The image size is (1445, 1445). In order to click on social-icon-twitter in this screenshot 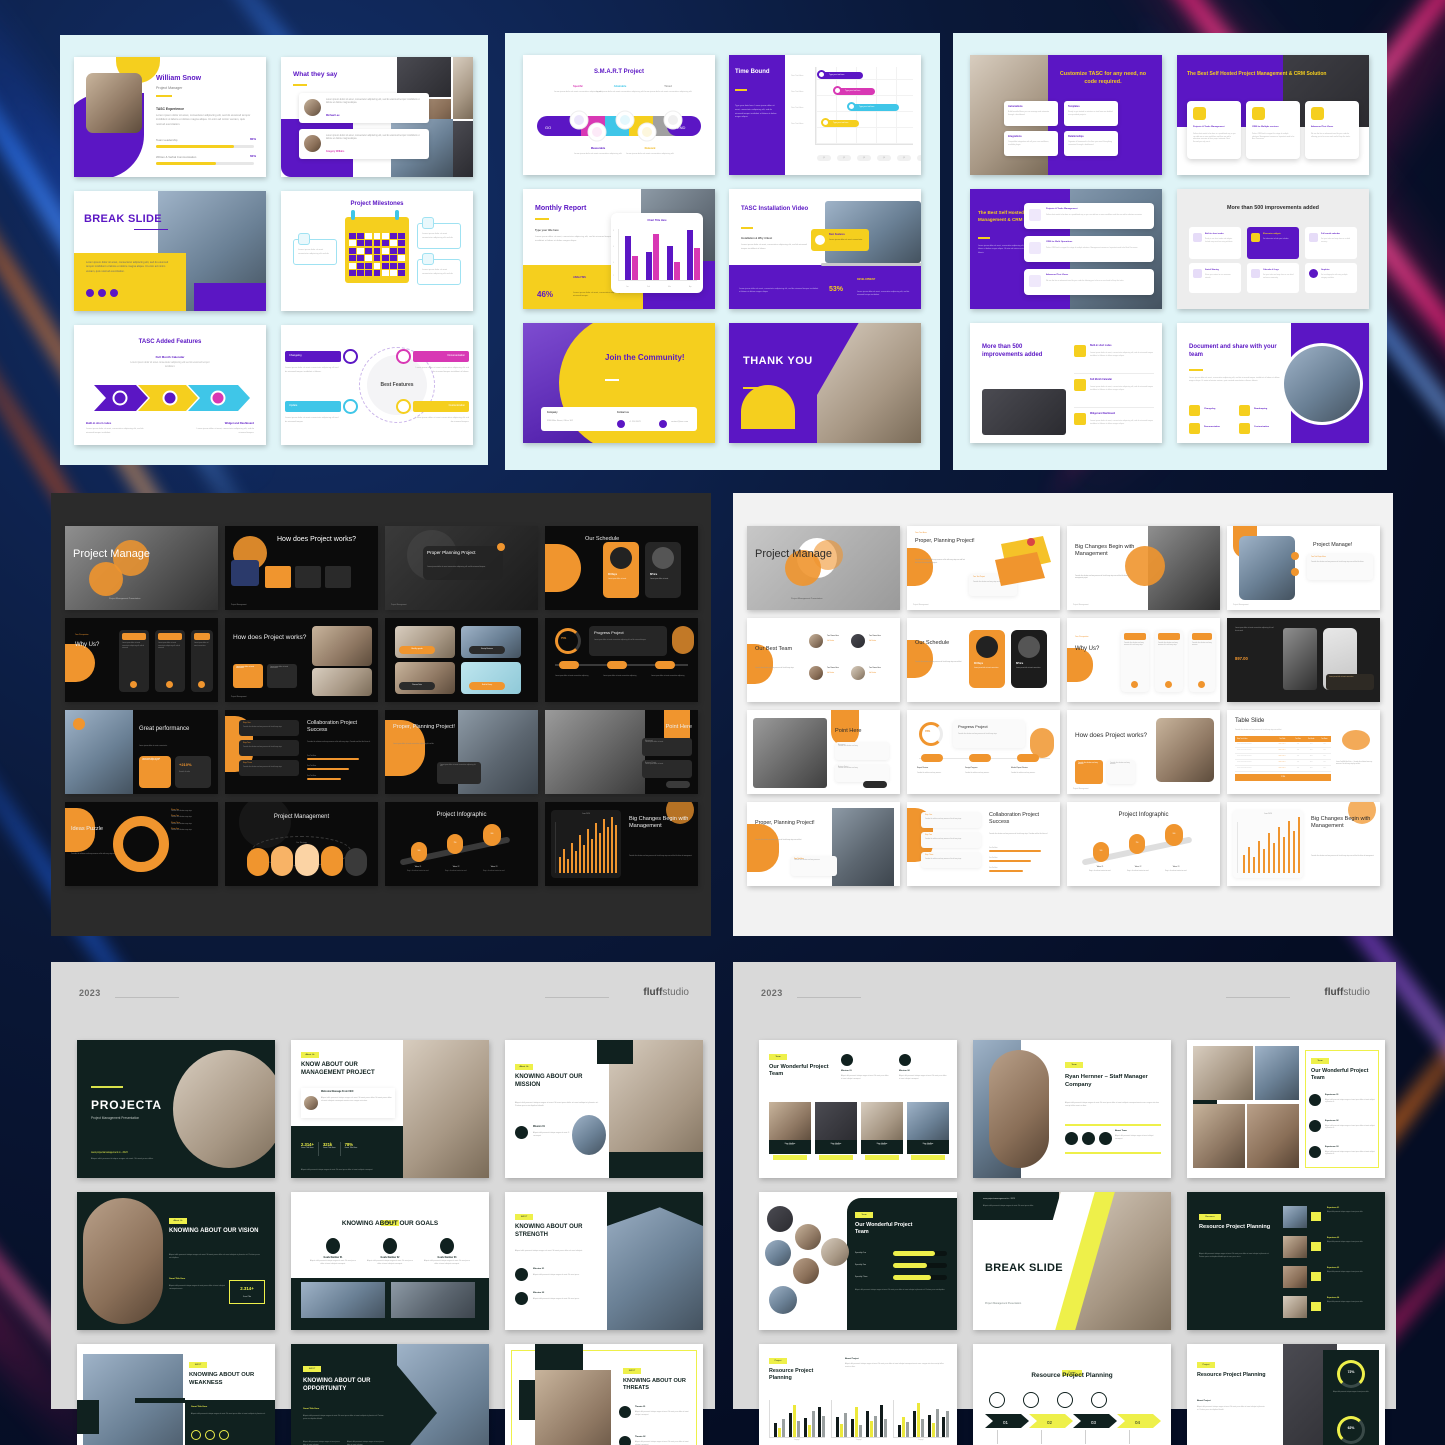, I will do `click(102, 293)`.